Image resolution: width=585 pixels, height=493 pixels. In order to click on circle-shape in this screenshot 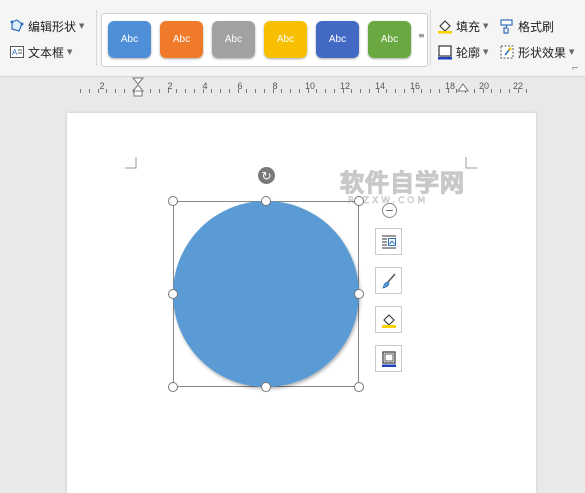, I will do `click(266, 294)`.